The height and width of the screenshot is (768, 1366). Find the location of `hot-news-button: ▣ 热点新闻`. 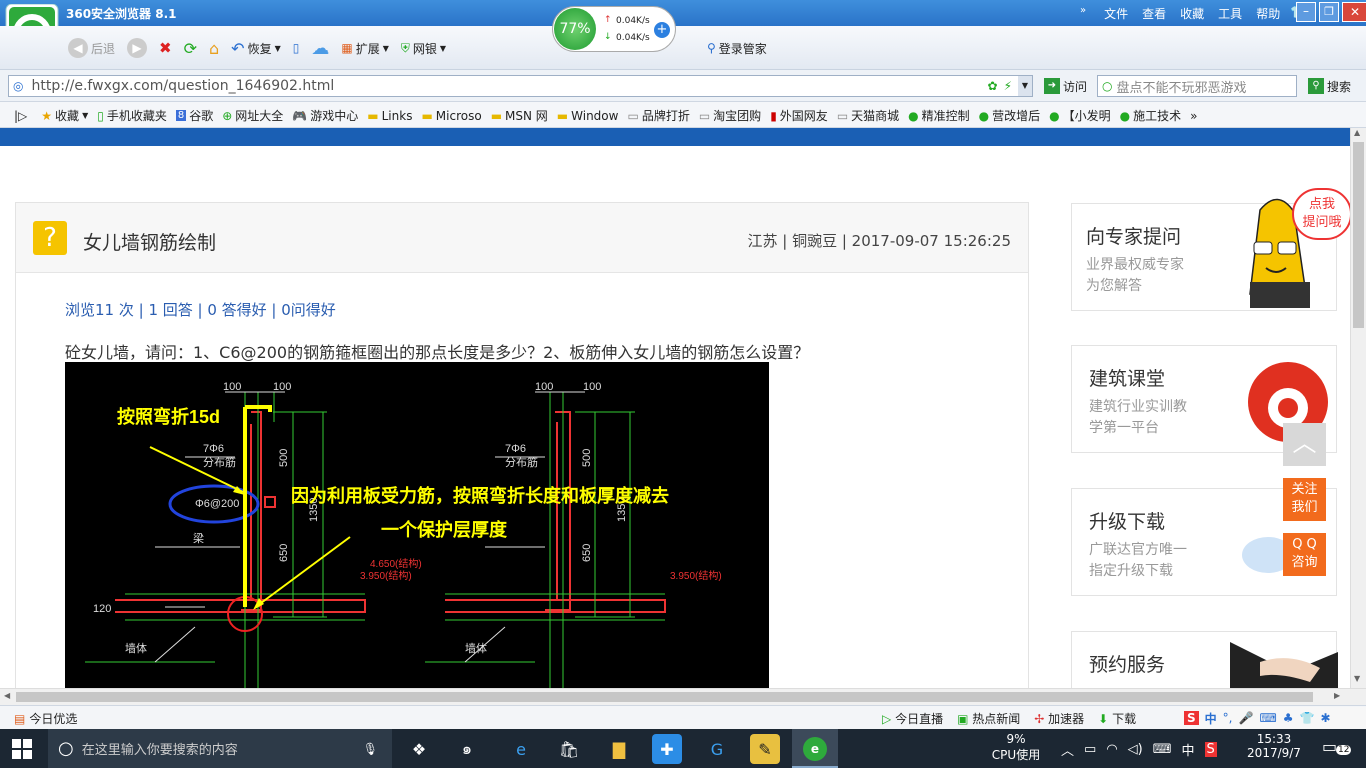

hot-news-button: ▣ 热点新闻 is located at coordinates (988, 718).